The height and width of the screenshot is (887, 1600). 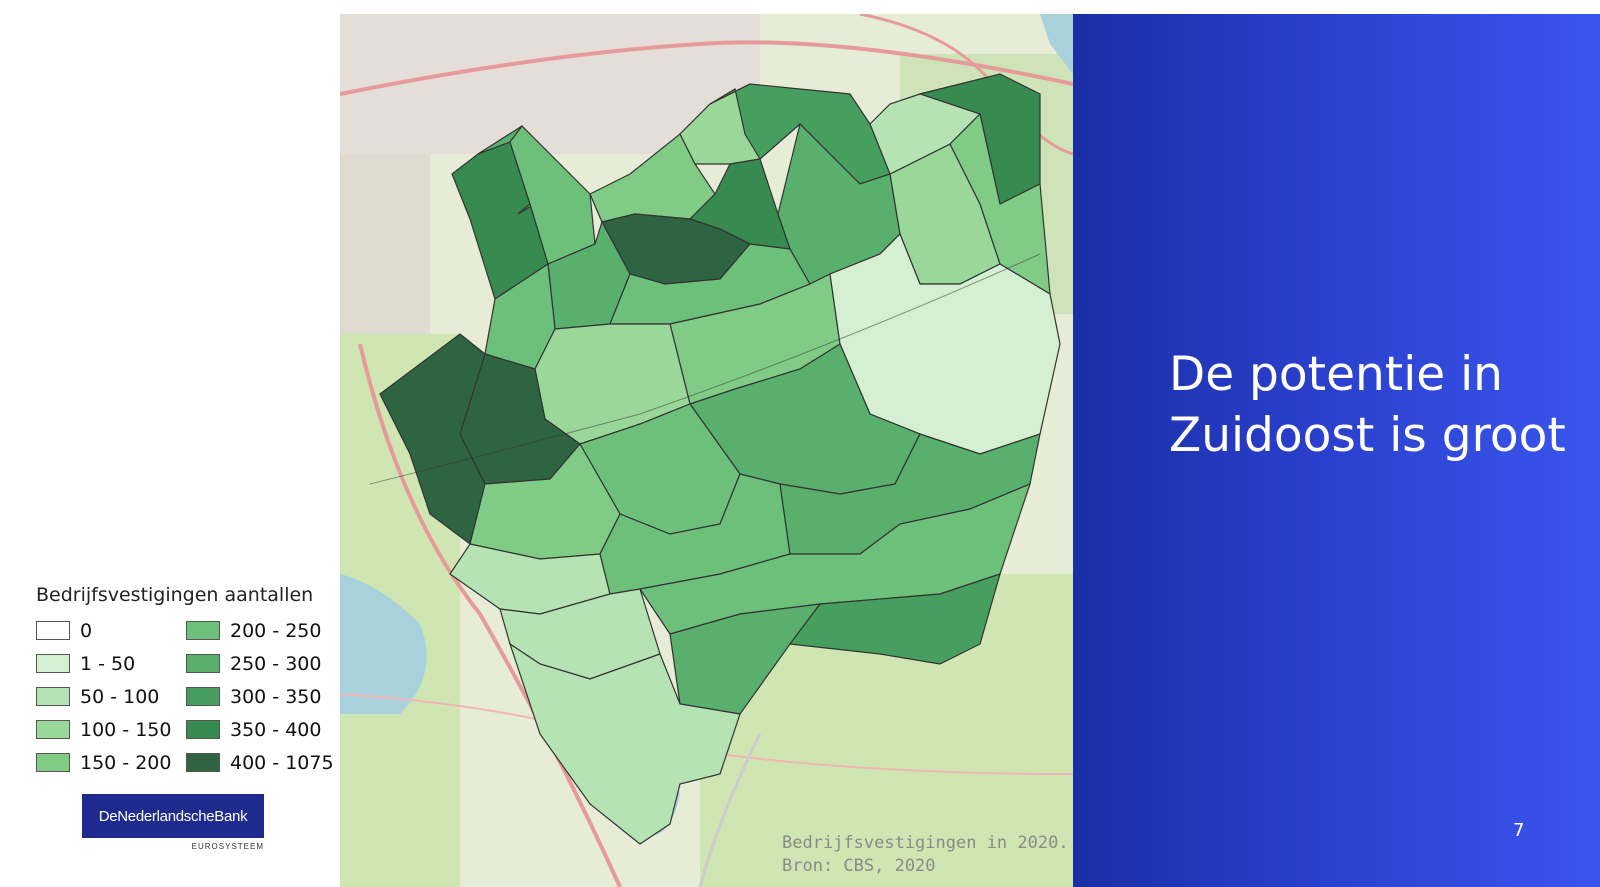 I want to click on legend-item: 200 - 250, so click(x=266, y=630).